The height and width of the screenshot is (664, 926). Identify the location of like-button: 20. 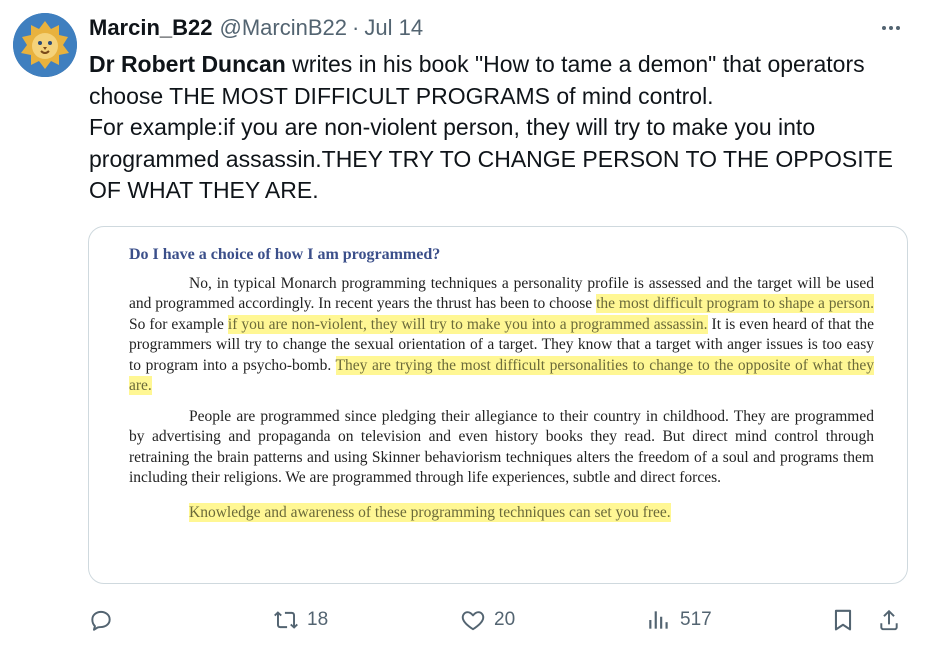
(487, 620).